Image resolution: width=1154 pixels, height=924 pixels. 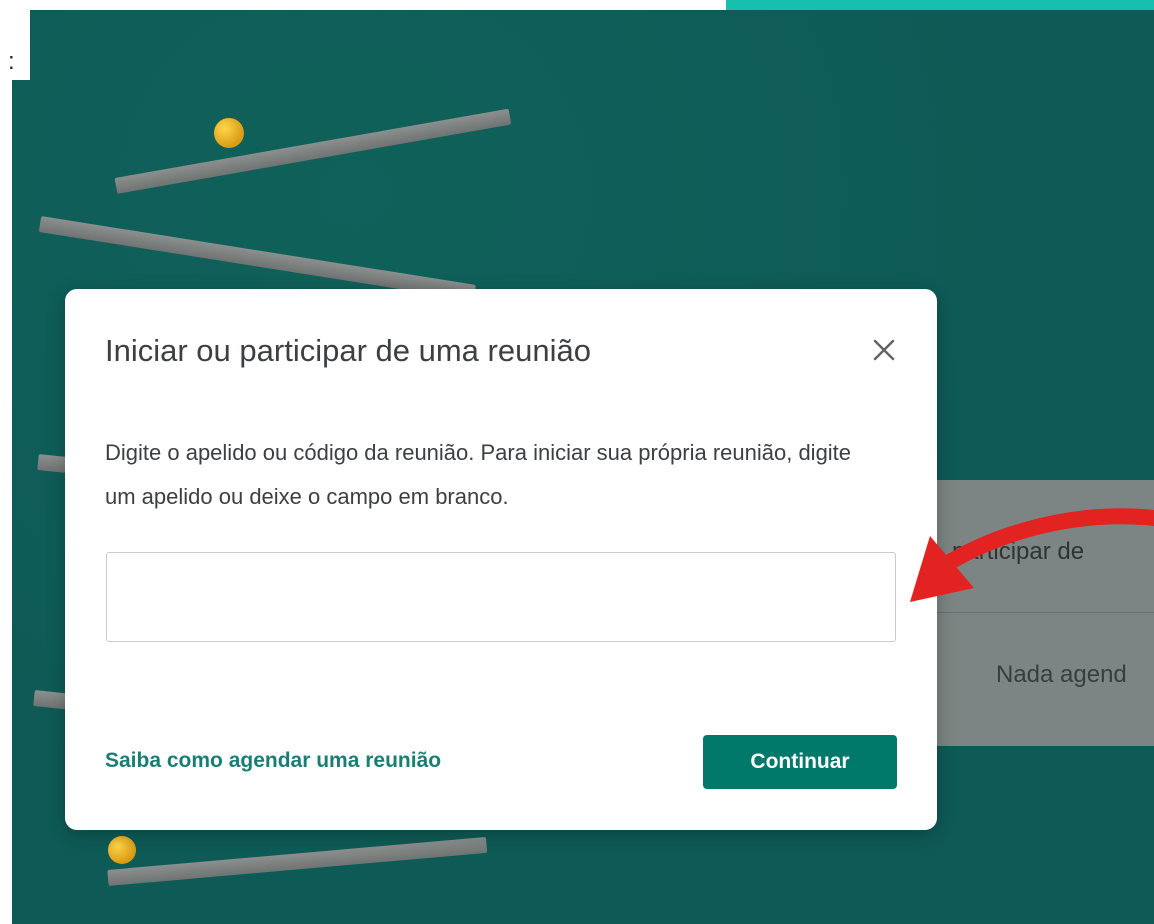 What do you see at coordinates (273, 761) in the screenshot?
I see `learn-schedule-link: Saiba como agendar uma reunião` at bounding box center [273, 761].